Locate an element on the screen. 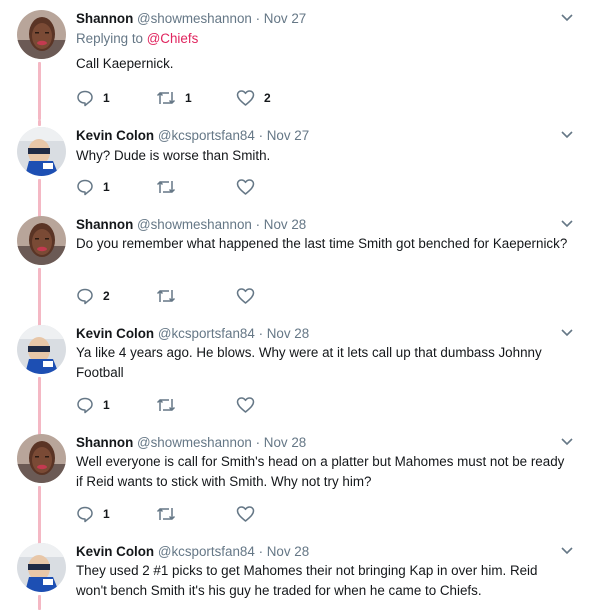 Image resolution: width=597 pixels, height=610 pixels. tweet-text: Why? Dude is worse than Smith. is located at coordinates (173, 155).